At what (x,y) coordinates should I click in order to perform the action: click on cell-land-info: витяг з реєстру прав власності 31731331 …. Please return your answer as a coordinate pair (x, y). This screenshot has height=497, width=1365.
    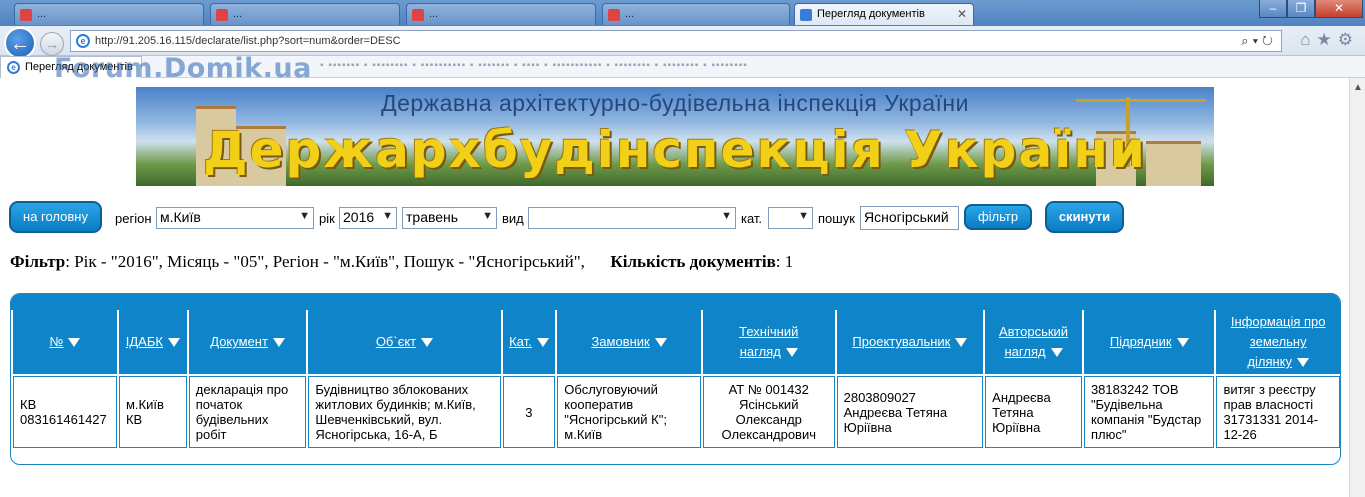
    Looking at the image, I should click on (1278, 412).